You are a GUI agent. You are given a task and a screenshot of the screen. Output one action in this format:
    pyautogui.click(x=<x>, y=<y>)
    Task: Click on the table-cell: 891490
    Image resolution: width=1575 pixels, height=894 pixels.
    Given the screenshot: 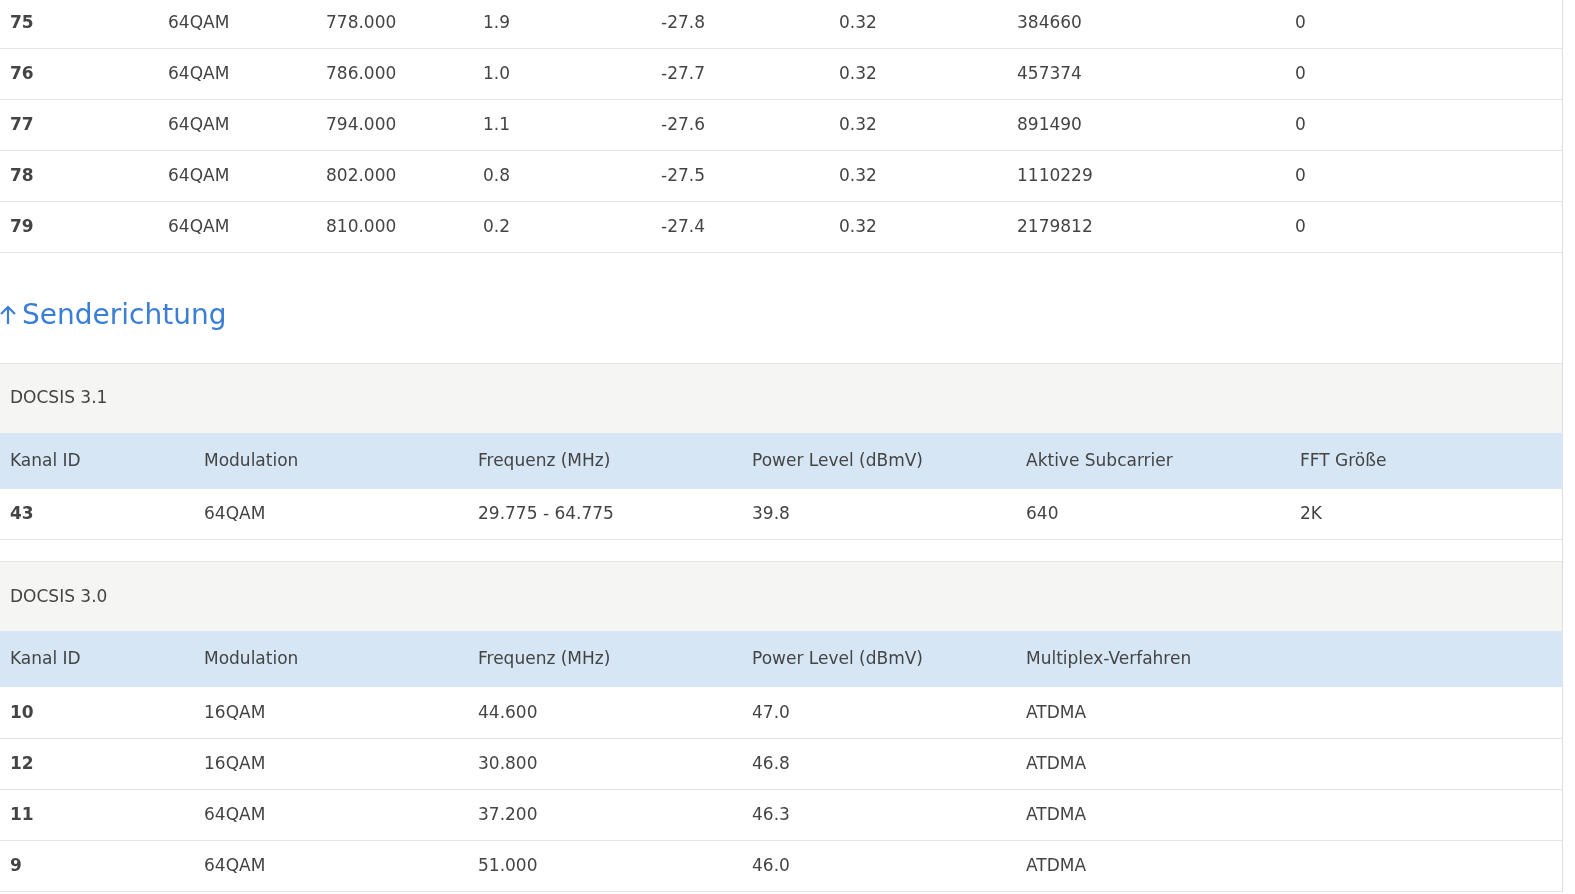 What is the action you would take?
    pyautogui.click(x=1146, y=124)
    